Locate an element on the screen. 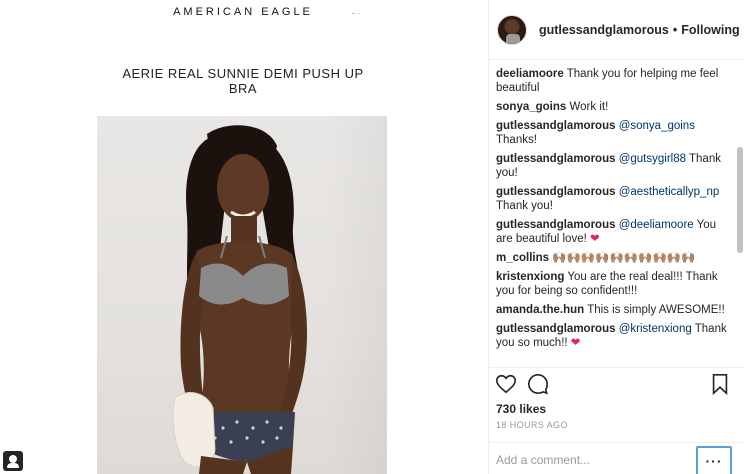 Image resolution: width=744 pixels, height=474 pixels. stray-mark: - · is located at coordinates (356, 13).